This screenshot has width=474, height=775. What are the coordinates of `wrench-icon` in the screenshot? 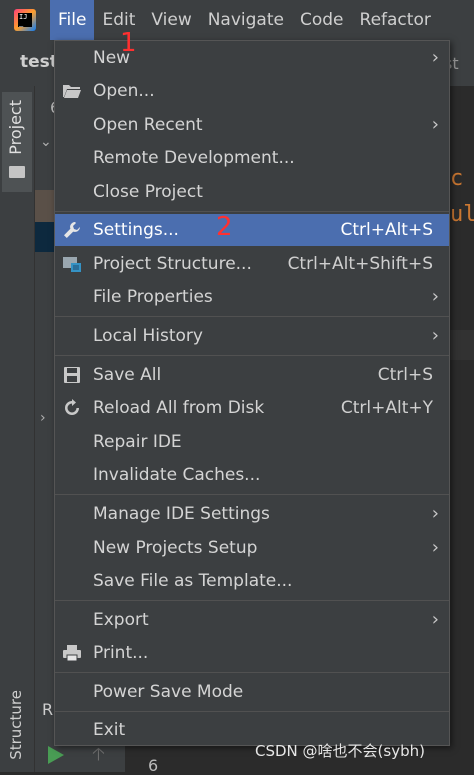 It's located at (72, 230).